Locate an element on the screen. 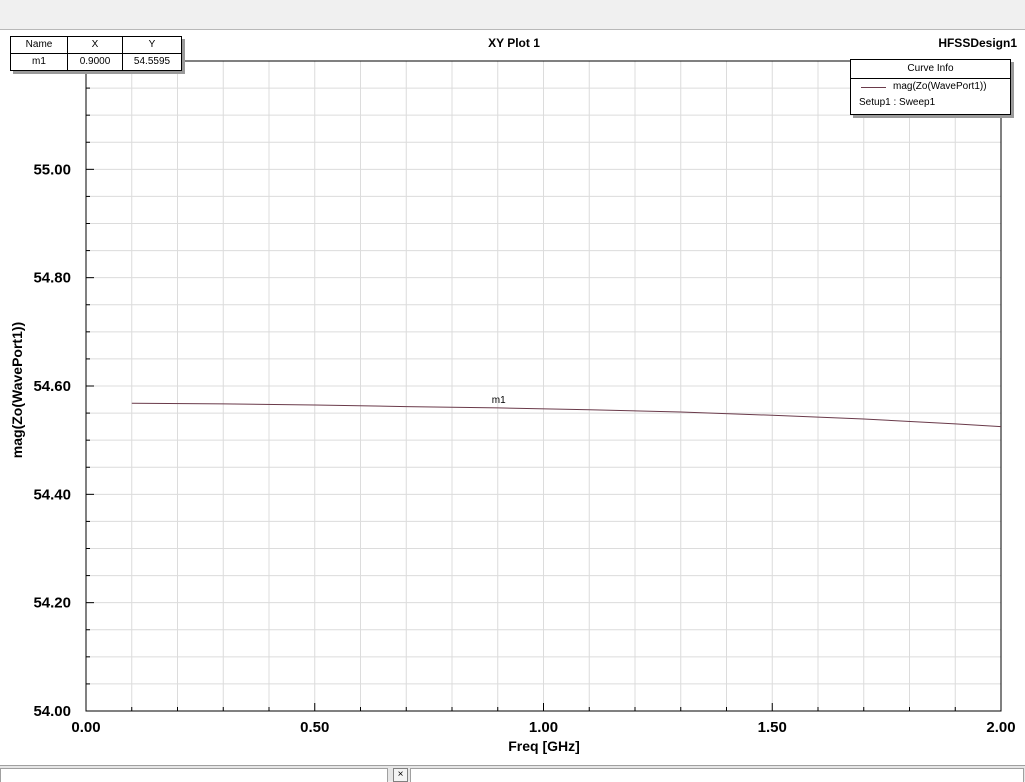 This screenshot has width=1025, height=782. marker-name-cell: m1 is located at coordinates (39, 62).